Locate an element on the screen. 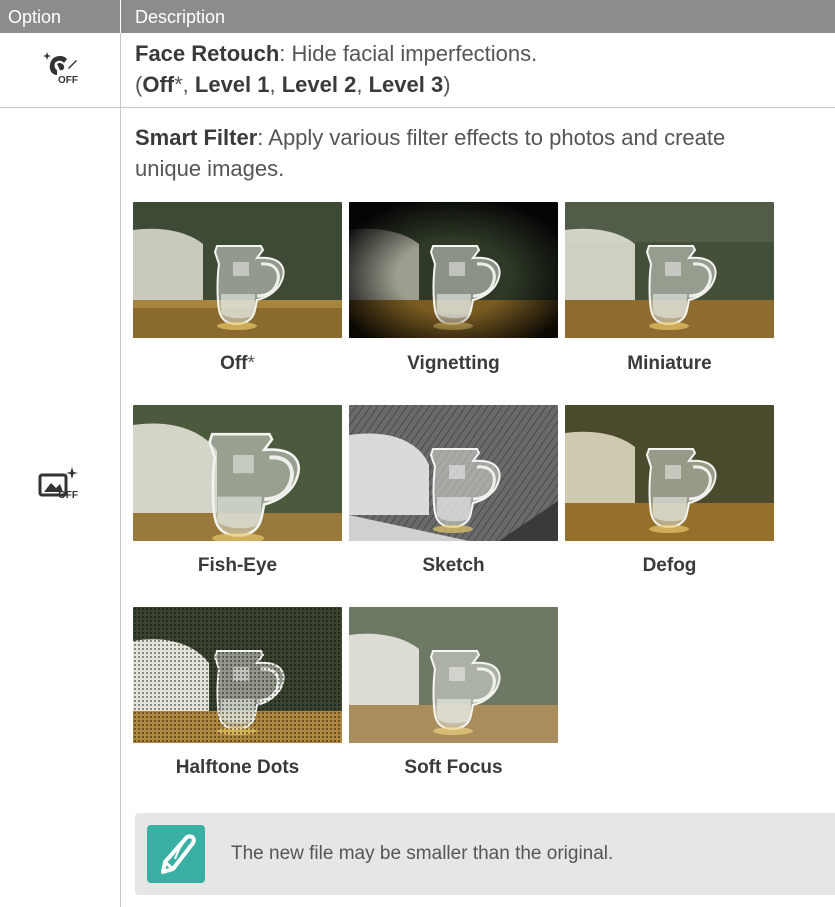 The height and width of the screenshot is (907, 835). level-3: Level 3 is located at coordinates (406, 84).